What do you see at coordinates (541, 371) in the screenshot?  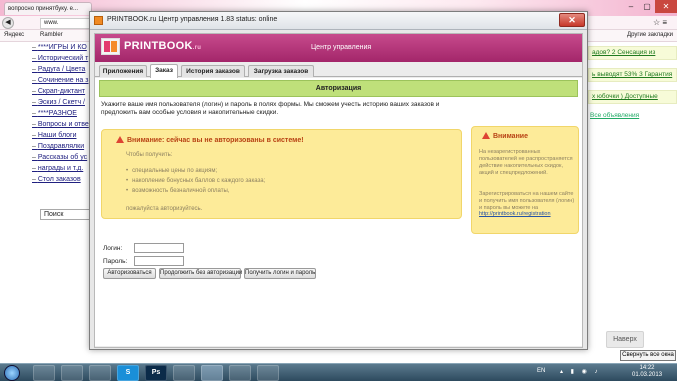 I see `language-indicator: EN` at bounding box center [541, 371].